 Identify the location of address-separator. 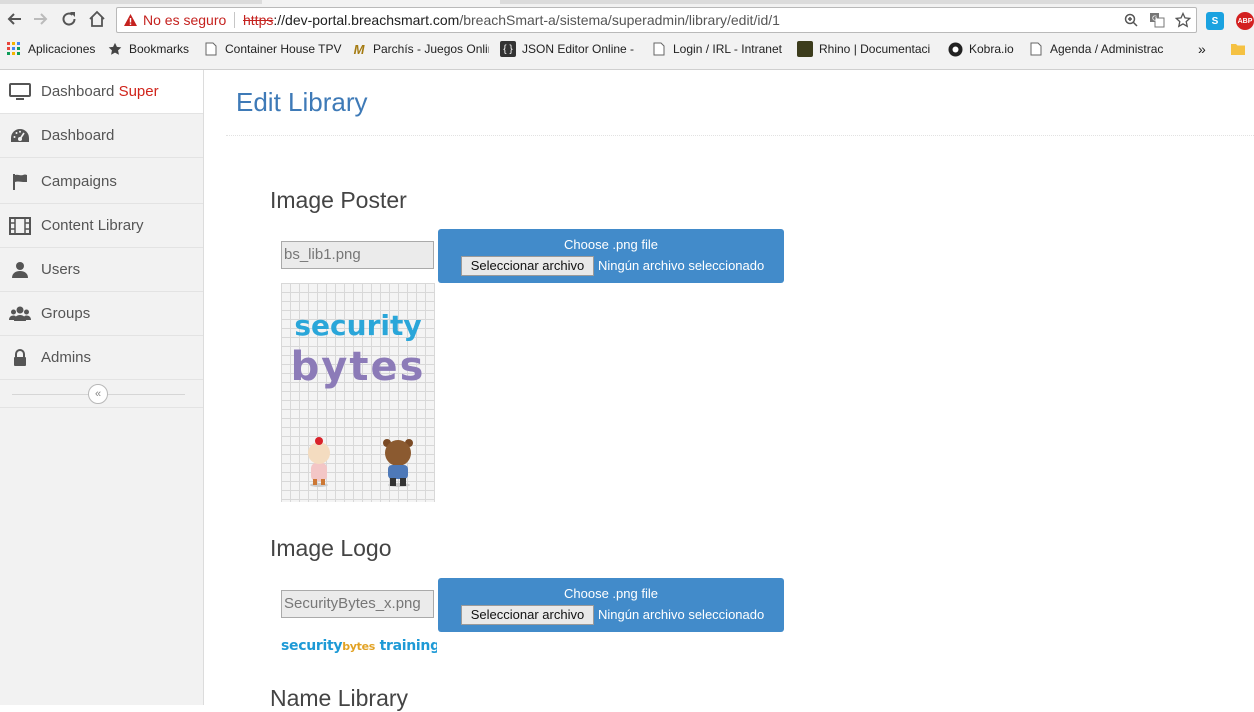
(234, 20).